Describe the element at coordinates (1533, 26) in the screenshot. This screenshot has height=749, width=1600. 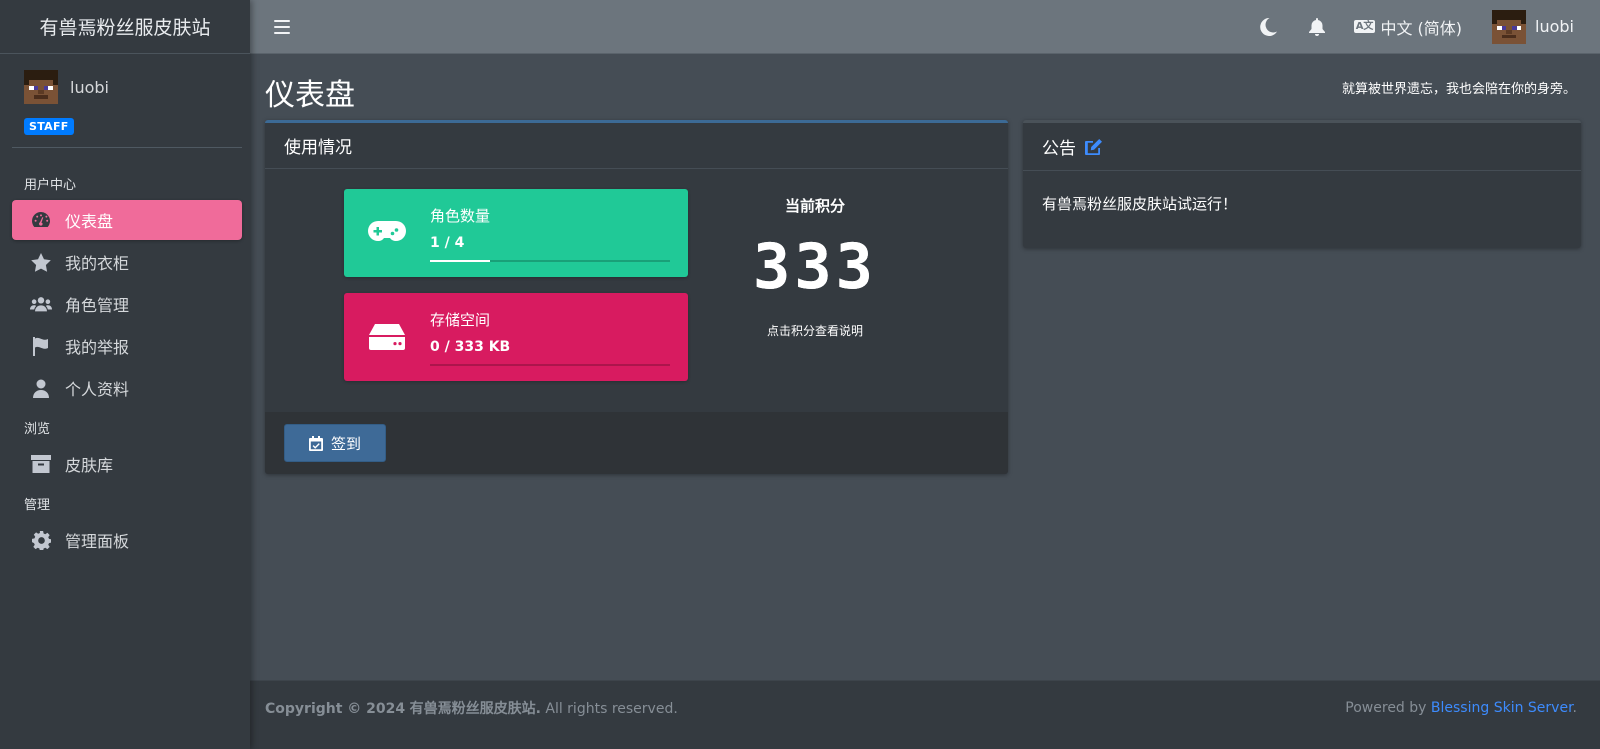
I see `user-menu: luobi` at that location.